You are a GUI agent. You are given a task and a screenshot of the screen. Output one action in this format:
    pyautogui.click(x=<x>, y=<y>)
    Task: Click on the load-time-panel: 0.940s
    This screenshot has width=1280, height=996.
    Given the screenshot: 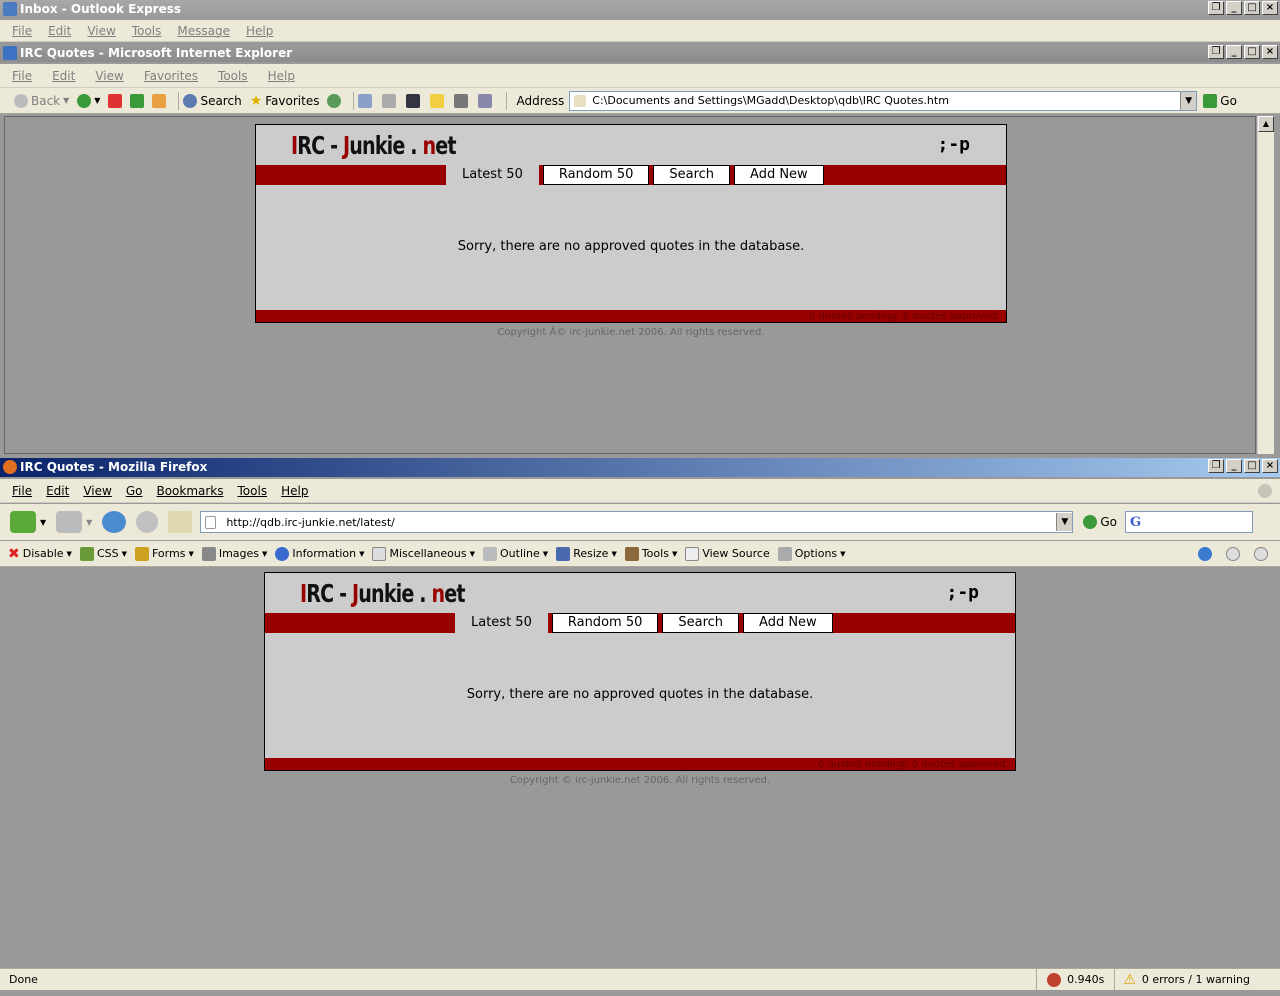 What is the action you would take?
    pyautogui.click(x=1075, y=979)
    